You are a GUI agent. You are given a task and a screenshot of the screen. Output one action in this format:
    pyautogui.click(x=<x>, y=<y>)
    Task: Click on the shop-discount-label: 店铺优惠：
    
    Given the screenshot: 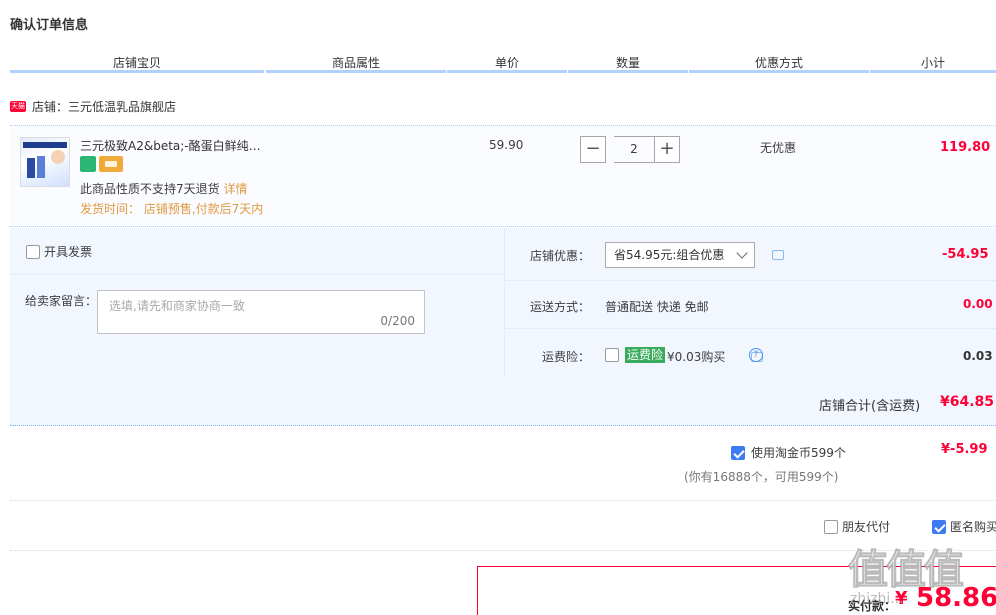 What is the action you would take?
    pyautogui.click(x=560, y=256)
    